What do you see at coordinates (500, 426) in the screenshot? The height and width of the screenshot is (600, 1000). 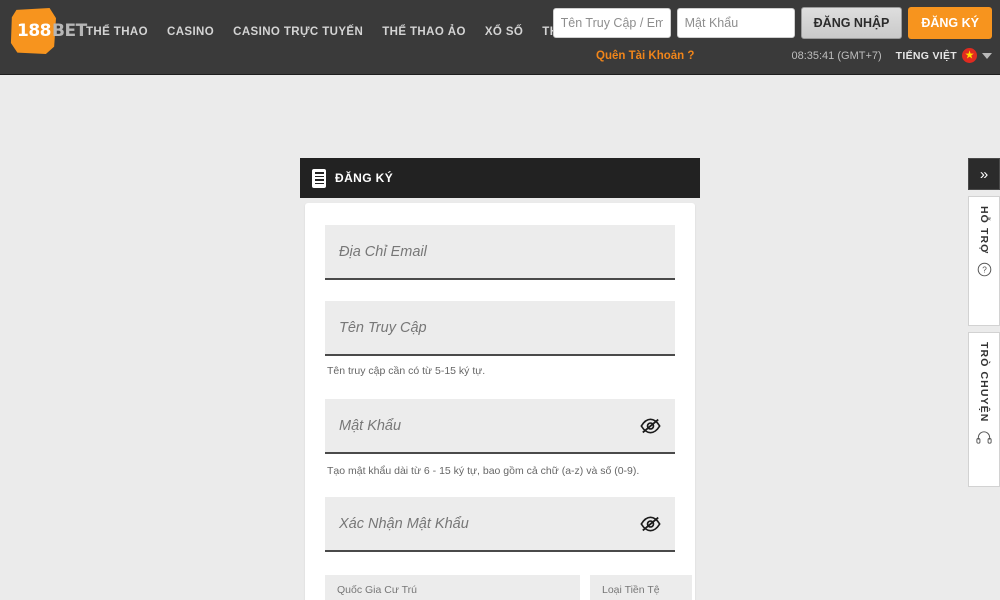 I see `password-field: Mật Khẩu` at bounding box center [500, 426].